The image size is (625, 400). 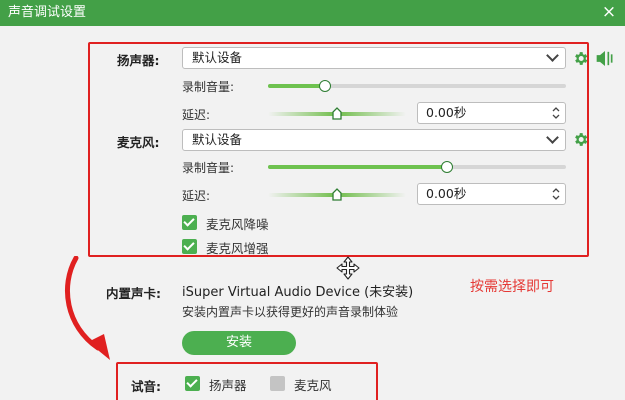 I want to click on soundcard-label: 内置声卡:, so click(x=133, y=293).